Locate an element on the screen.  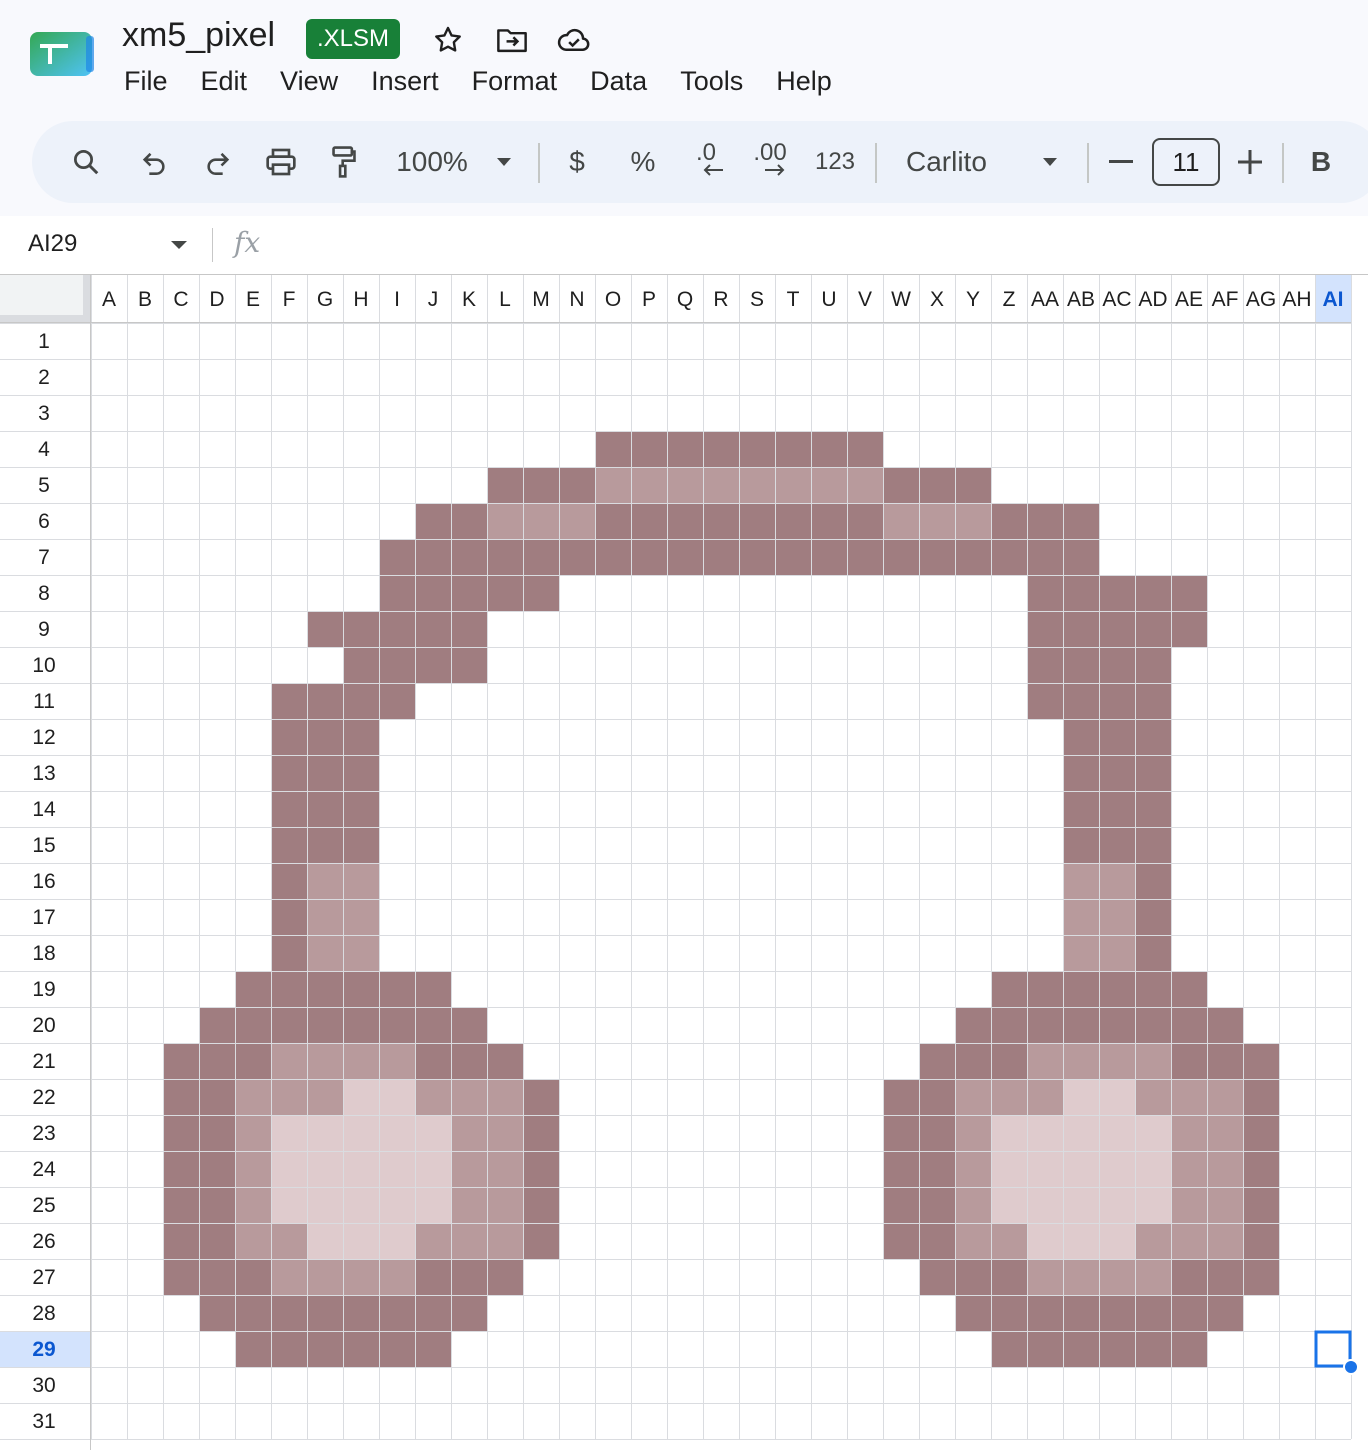
menu-view: View is located at coordinates (309, 84).